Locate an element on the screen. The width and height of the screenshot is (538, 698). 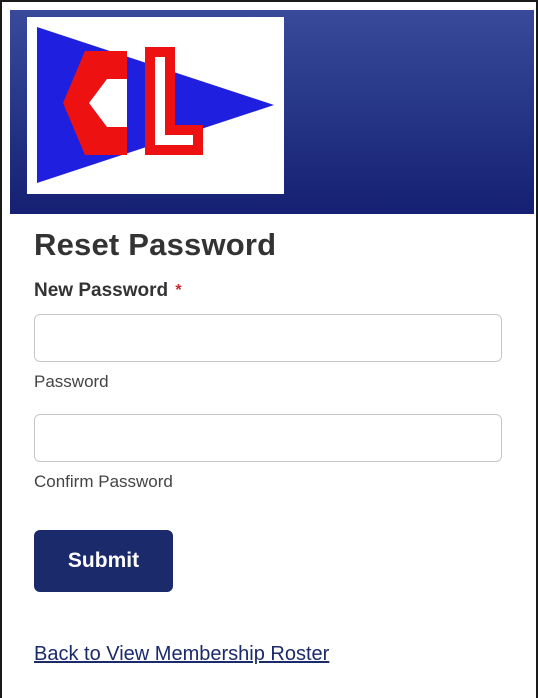
required-marker: * is located at coordinates (178, 290).